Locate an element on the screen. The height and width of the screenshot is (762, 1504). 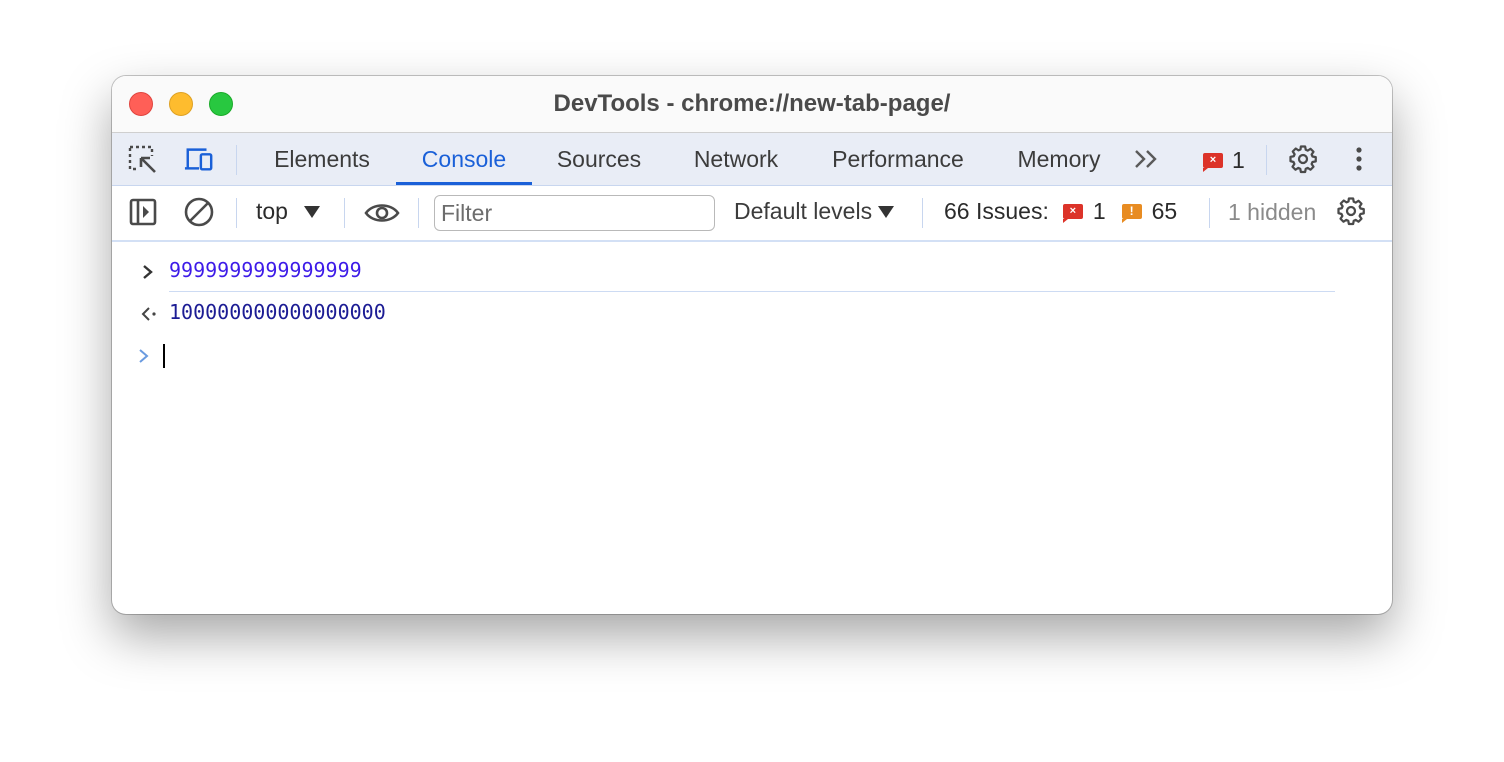
log-levels-label: Default levels is located at coordinates (803, 211).